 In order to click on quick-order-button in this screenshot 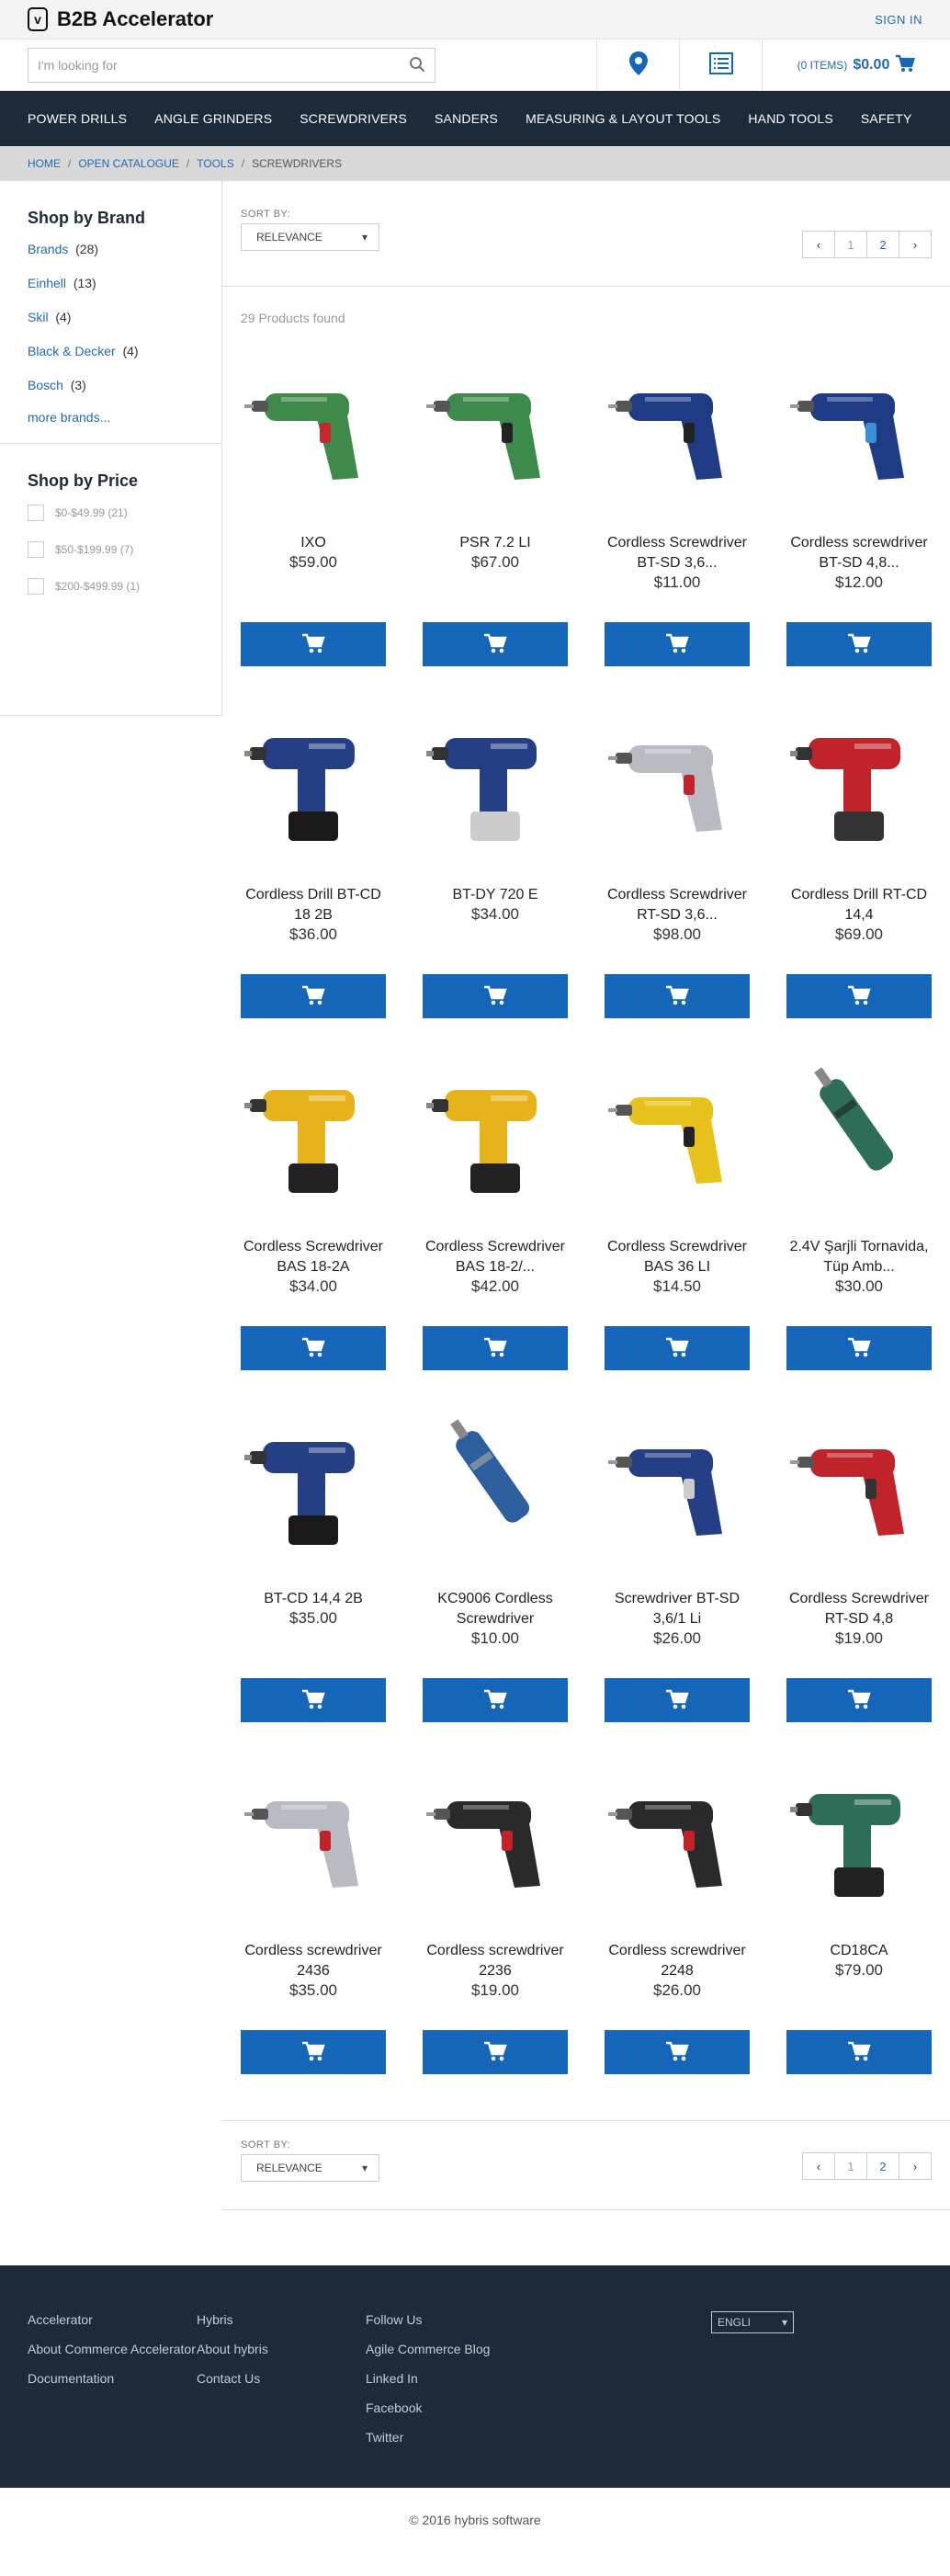, I will do `click(720, 65)`.